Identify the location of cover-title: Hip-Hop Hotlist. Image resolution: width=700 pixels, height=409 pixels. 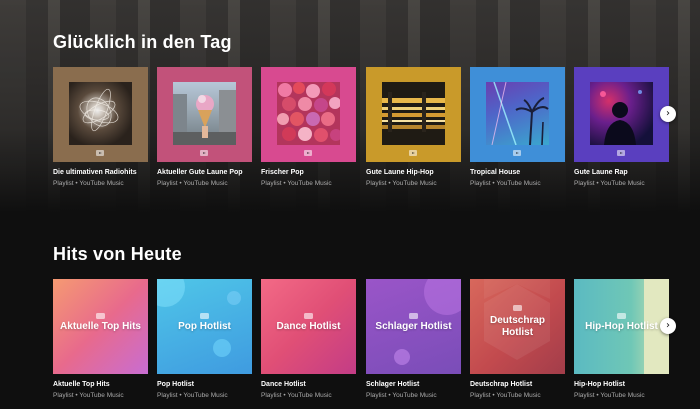
(621, 326).